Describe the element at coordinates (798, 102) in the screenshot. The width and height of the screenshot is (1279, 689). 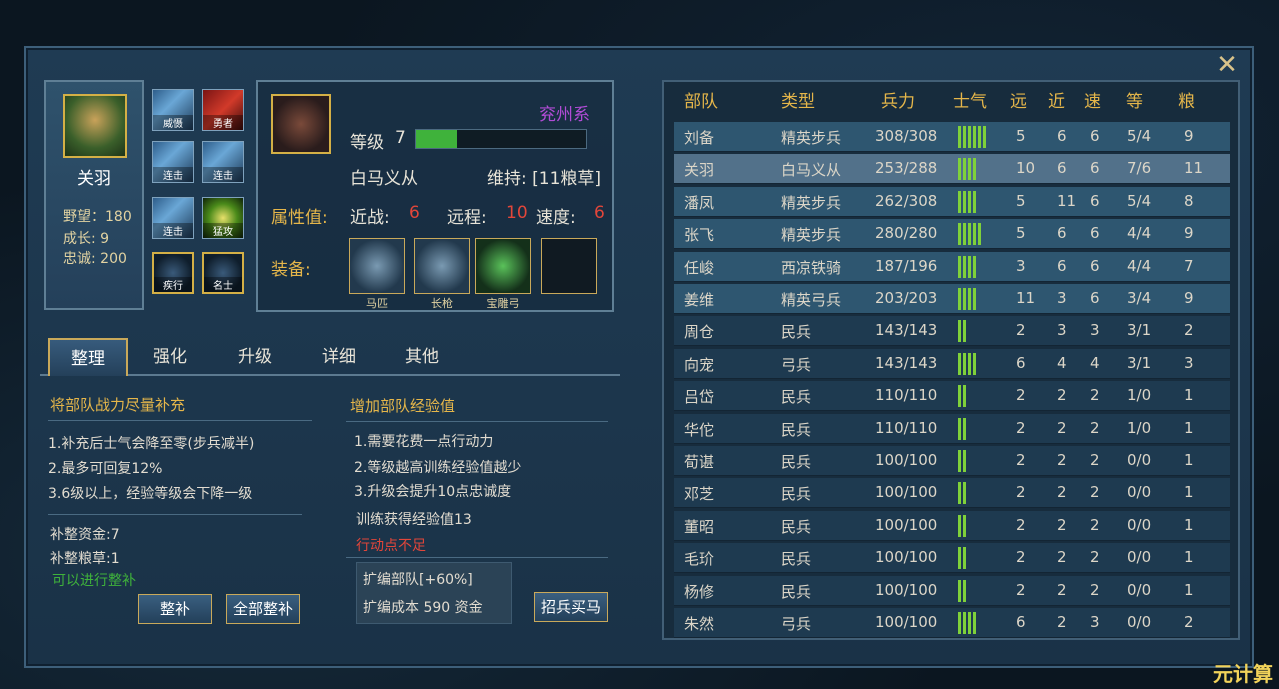
I see `col-type: 类型` at that location.